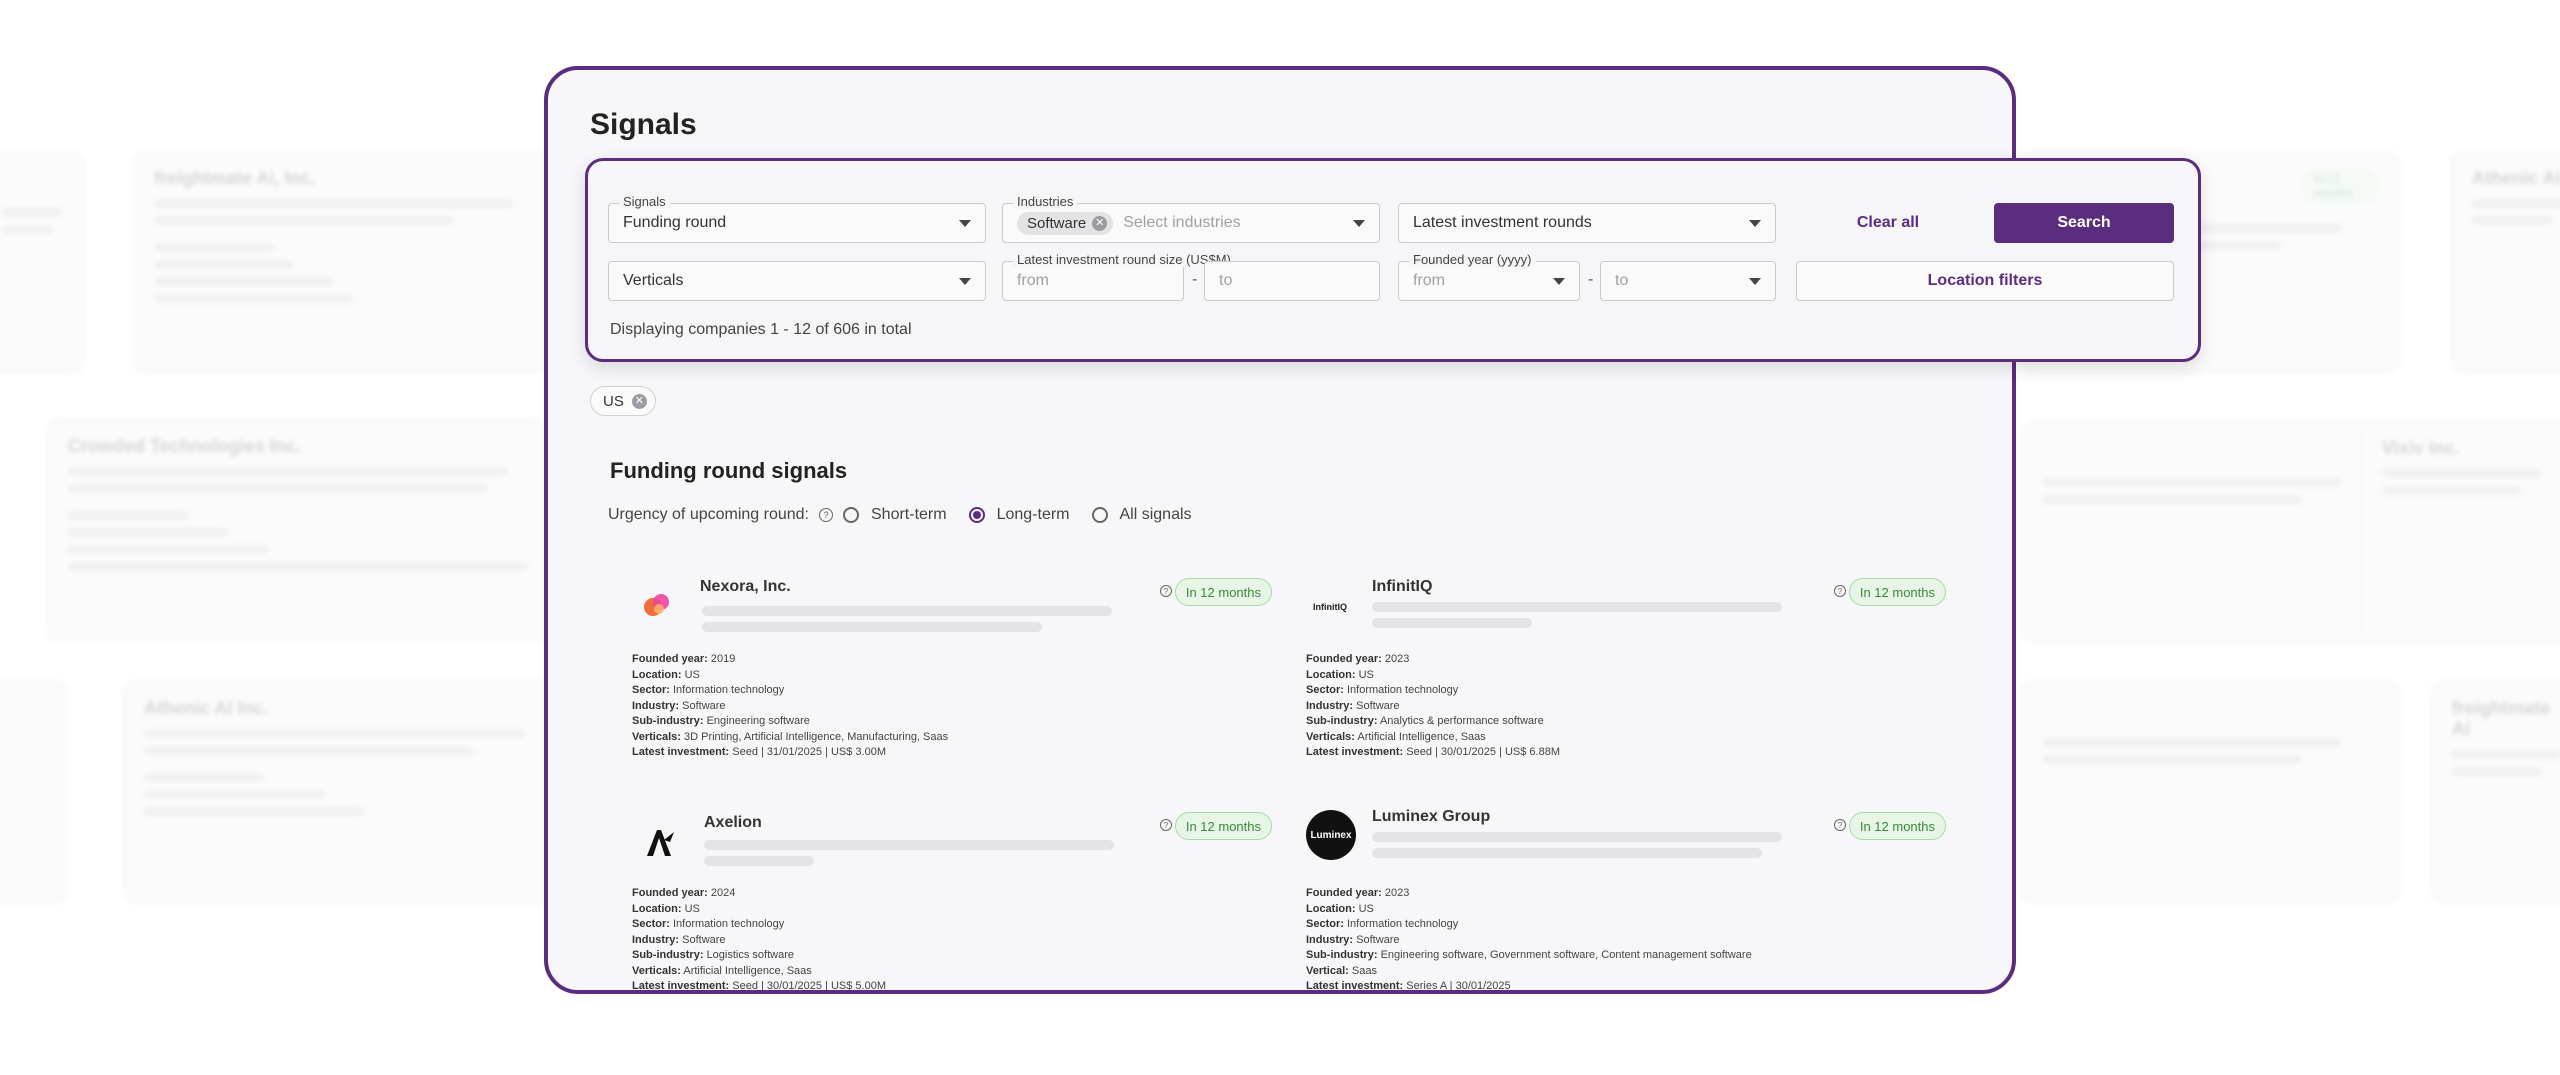  What do you see at coordinates (675, 222) in the screenshot?
I see `signals-value: Funding round` at bounding box center [675, 222].